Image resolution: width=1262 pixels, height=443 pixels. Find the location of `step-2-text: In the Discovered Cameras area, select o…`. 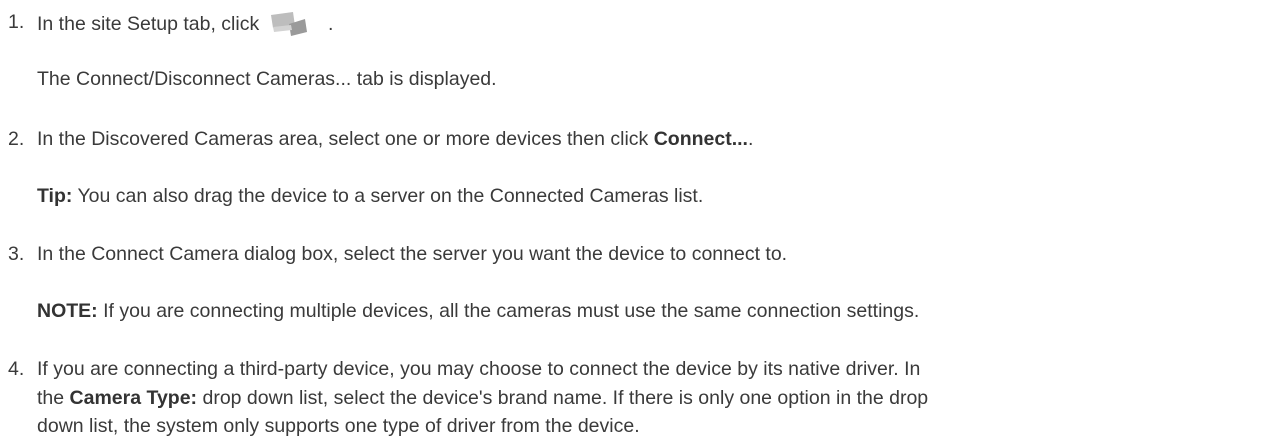

step-2-text: In the Discovered Cameras area, select o… is located at coordinates (395, 139).